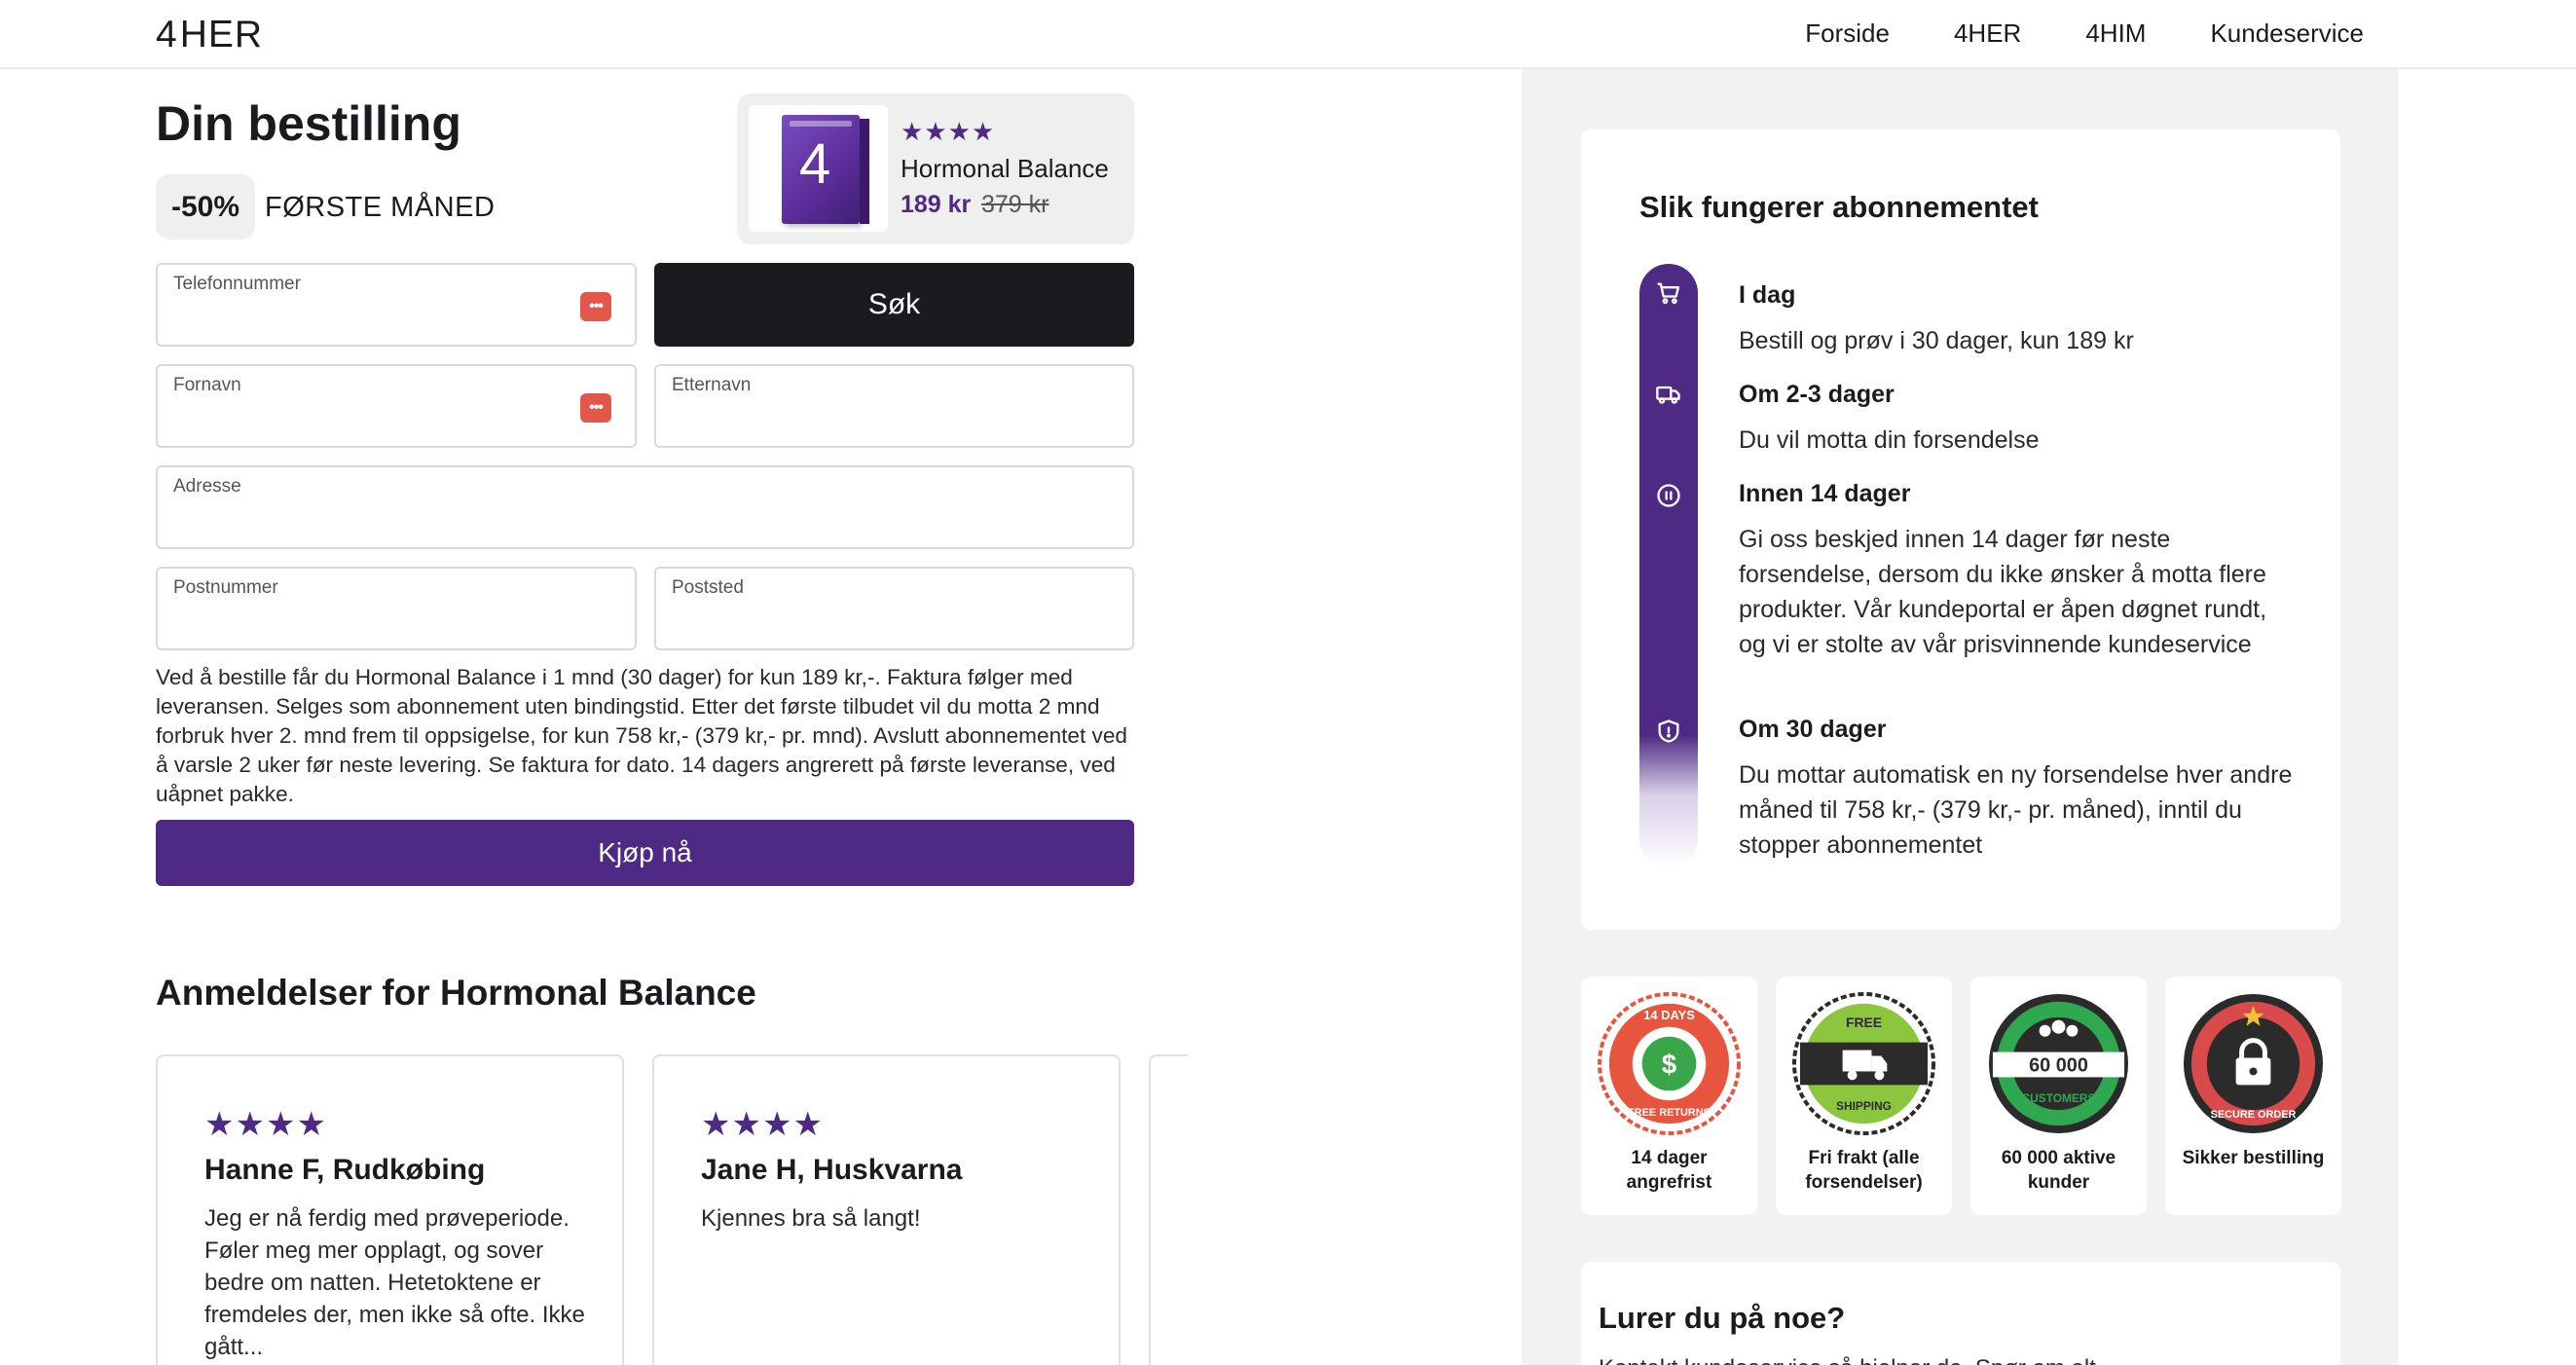 This screenshot has height=1365, width=2576. I want to click on customers-seal-icon: 60 000 CUSTOMERS, so click(2058, 1063).